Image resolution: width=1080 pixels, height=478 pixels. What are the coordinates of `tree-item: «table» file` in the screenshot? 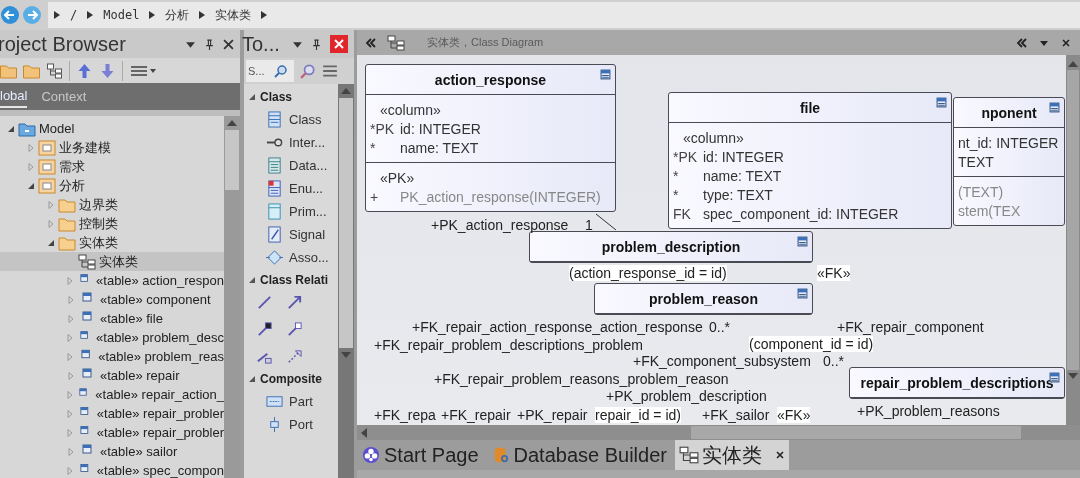 It's located at (131, 318).